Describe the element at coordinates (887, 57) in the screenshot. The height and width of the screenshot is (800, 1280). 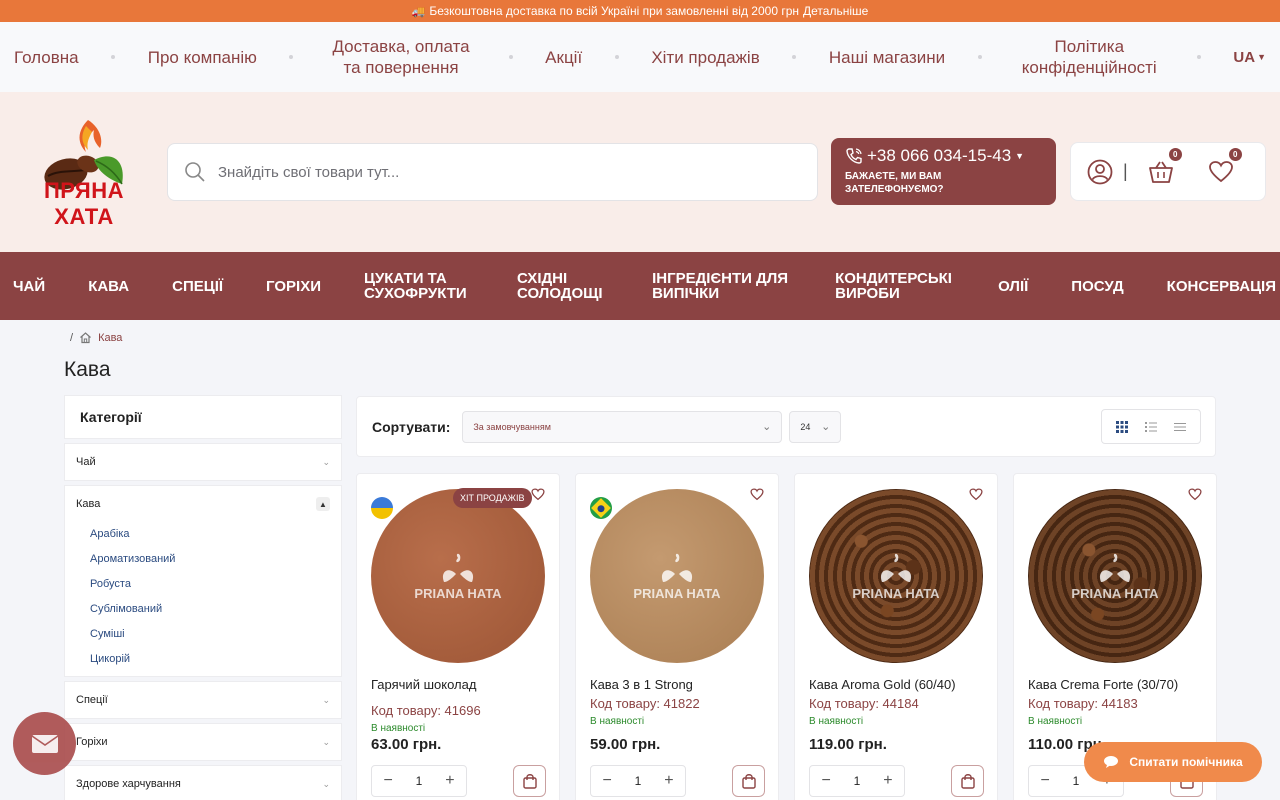
I see `topnav-stores: Наші магазини` at that location.